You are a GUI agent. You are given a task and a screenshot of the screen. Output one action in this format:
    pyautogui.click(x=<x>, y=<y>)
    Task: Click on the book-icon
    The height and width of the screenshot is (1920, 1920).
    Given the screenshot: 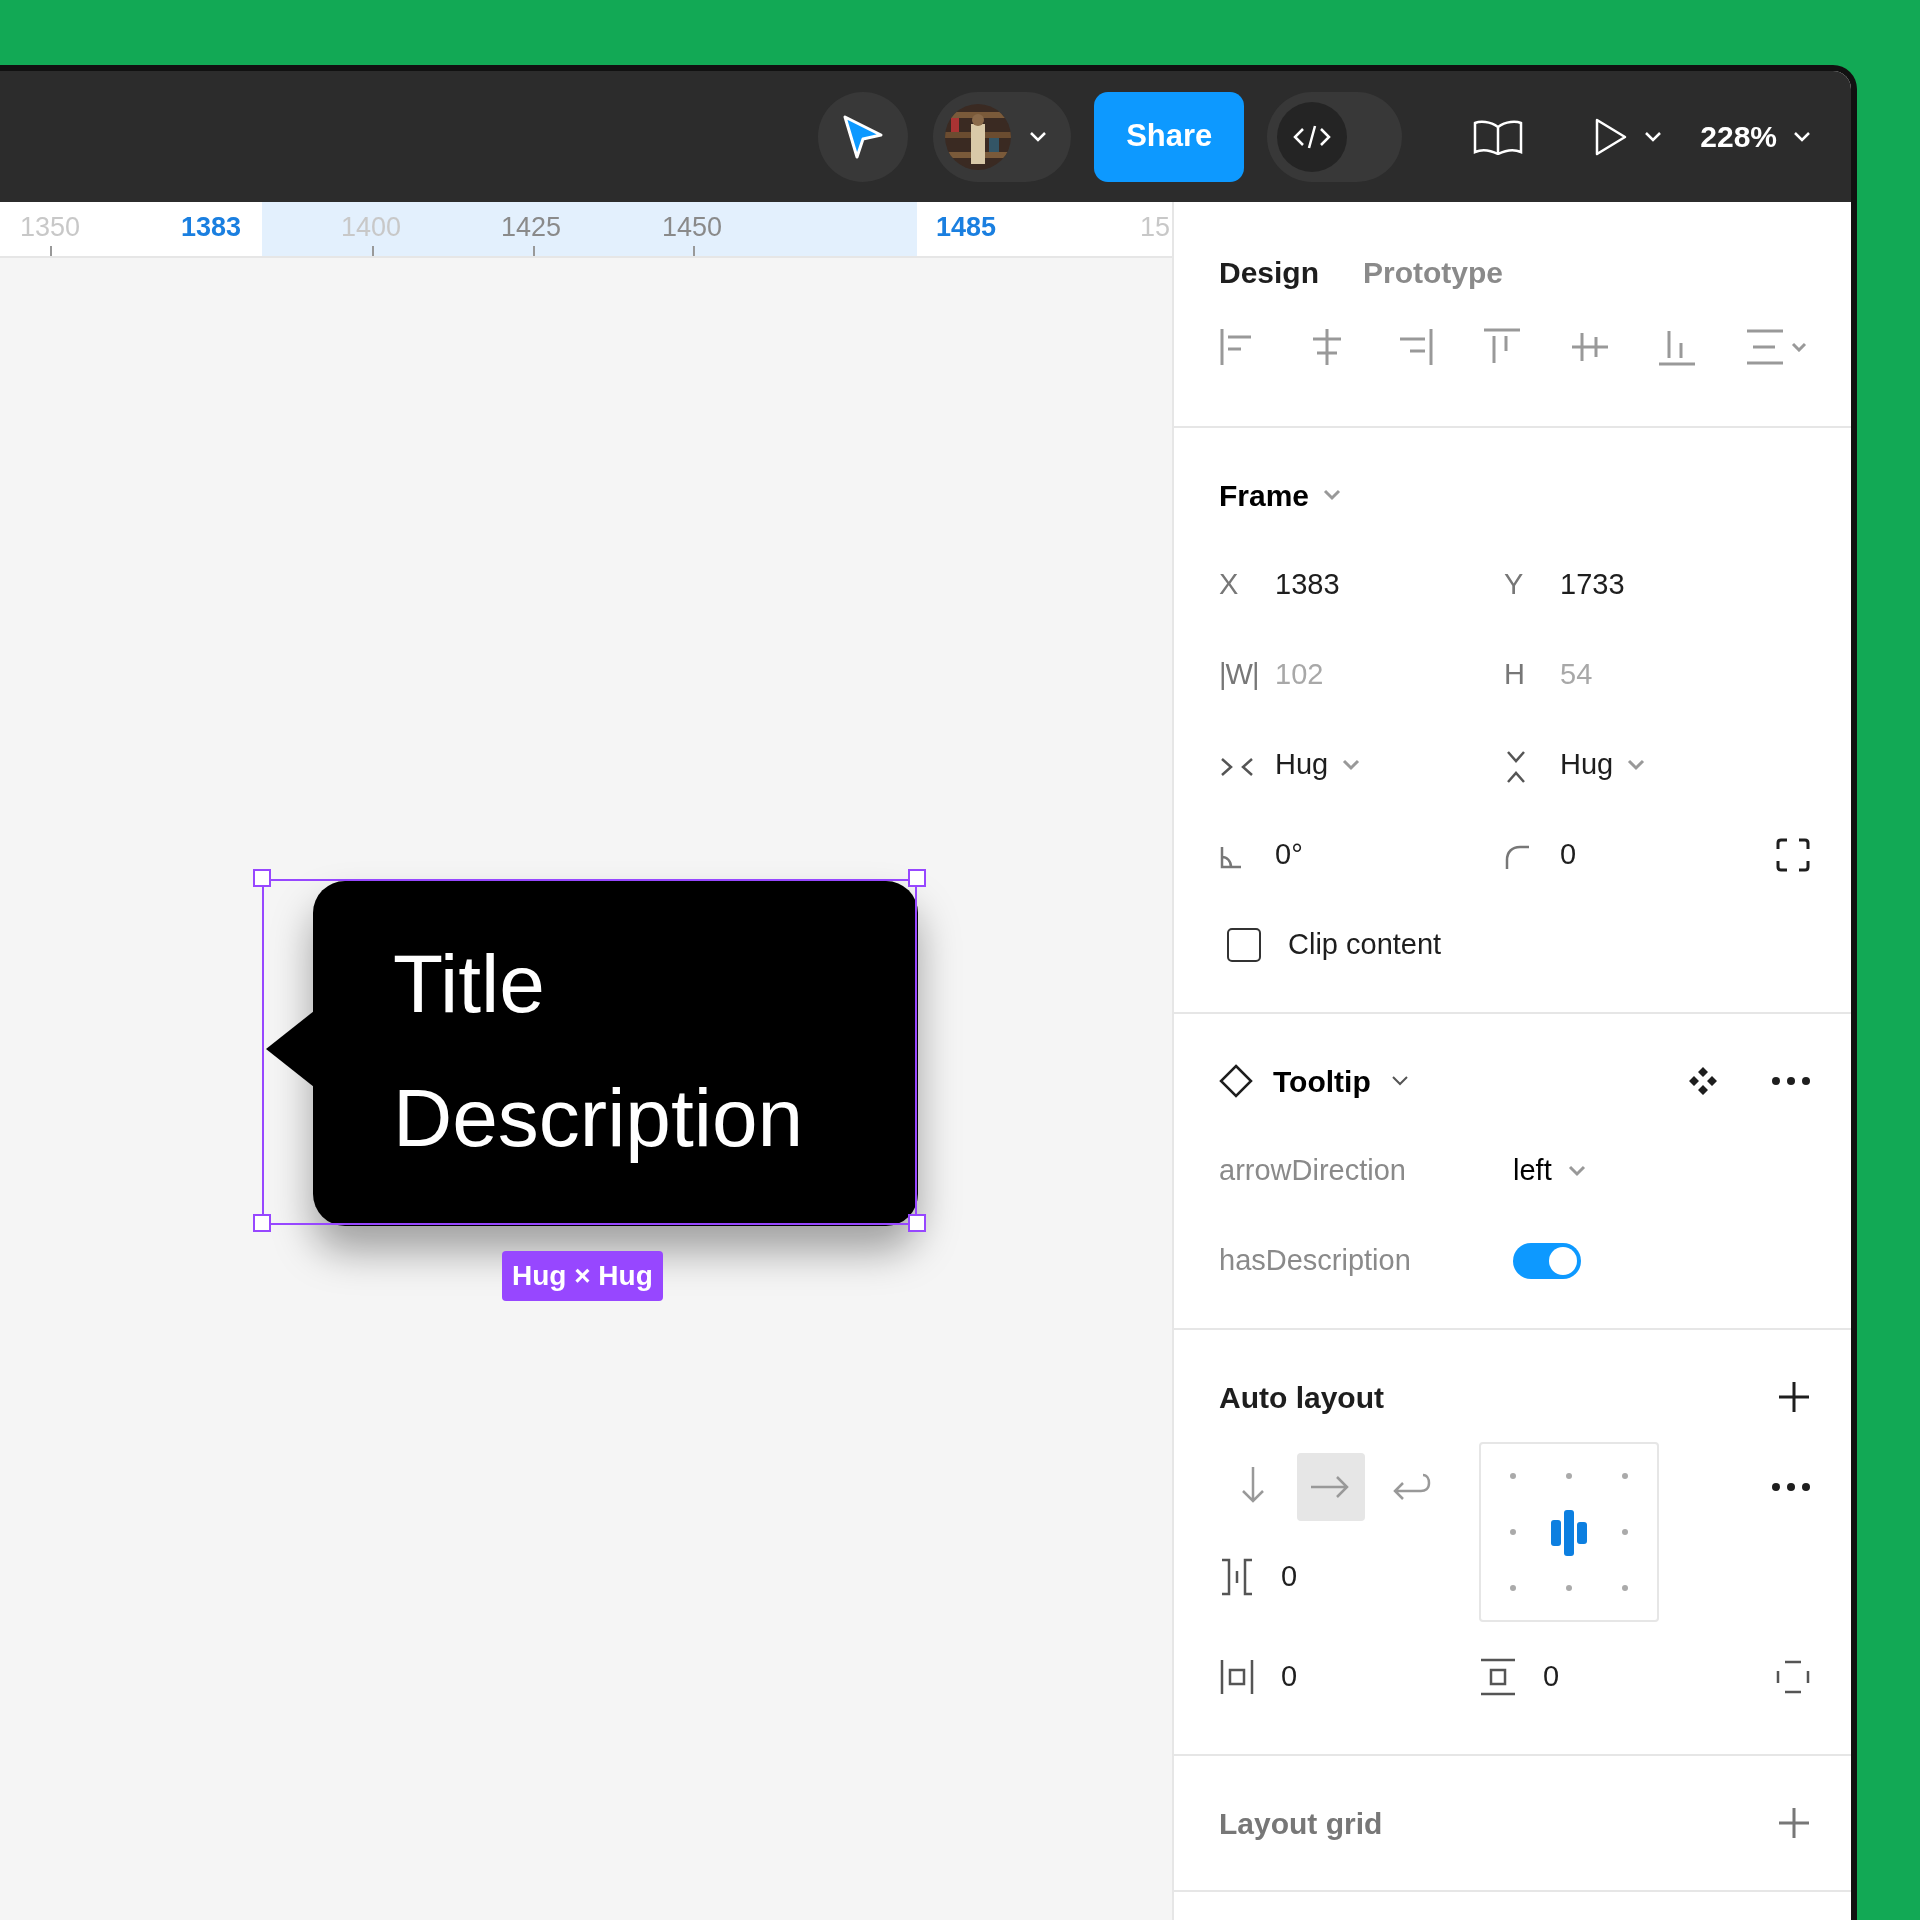 What is the action you would take?
    pyautogui.click(x=1498, y=136)
    